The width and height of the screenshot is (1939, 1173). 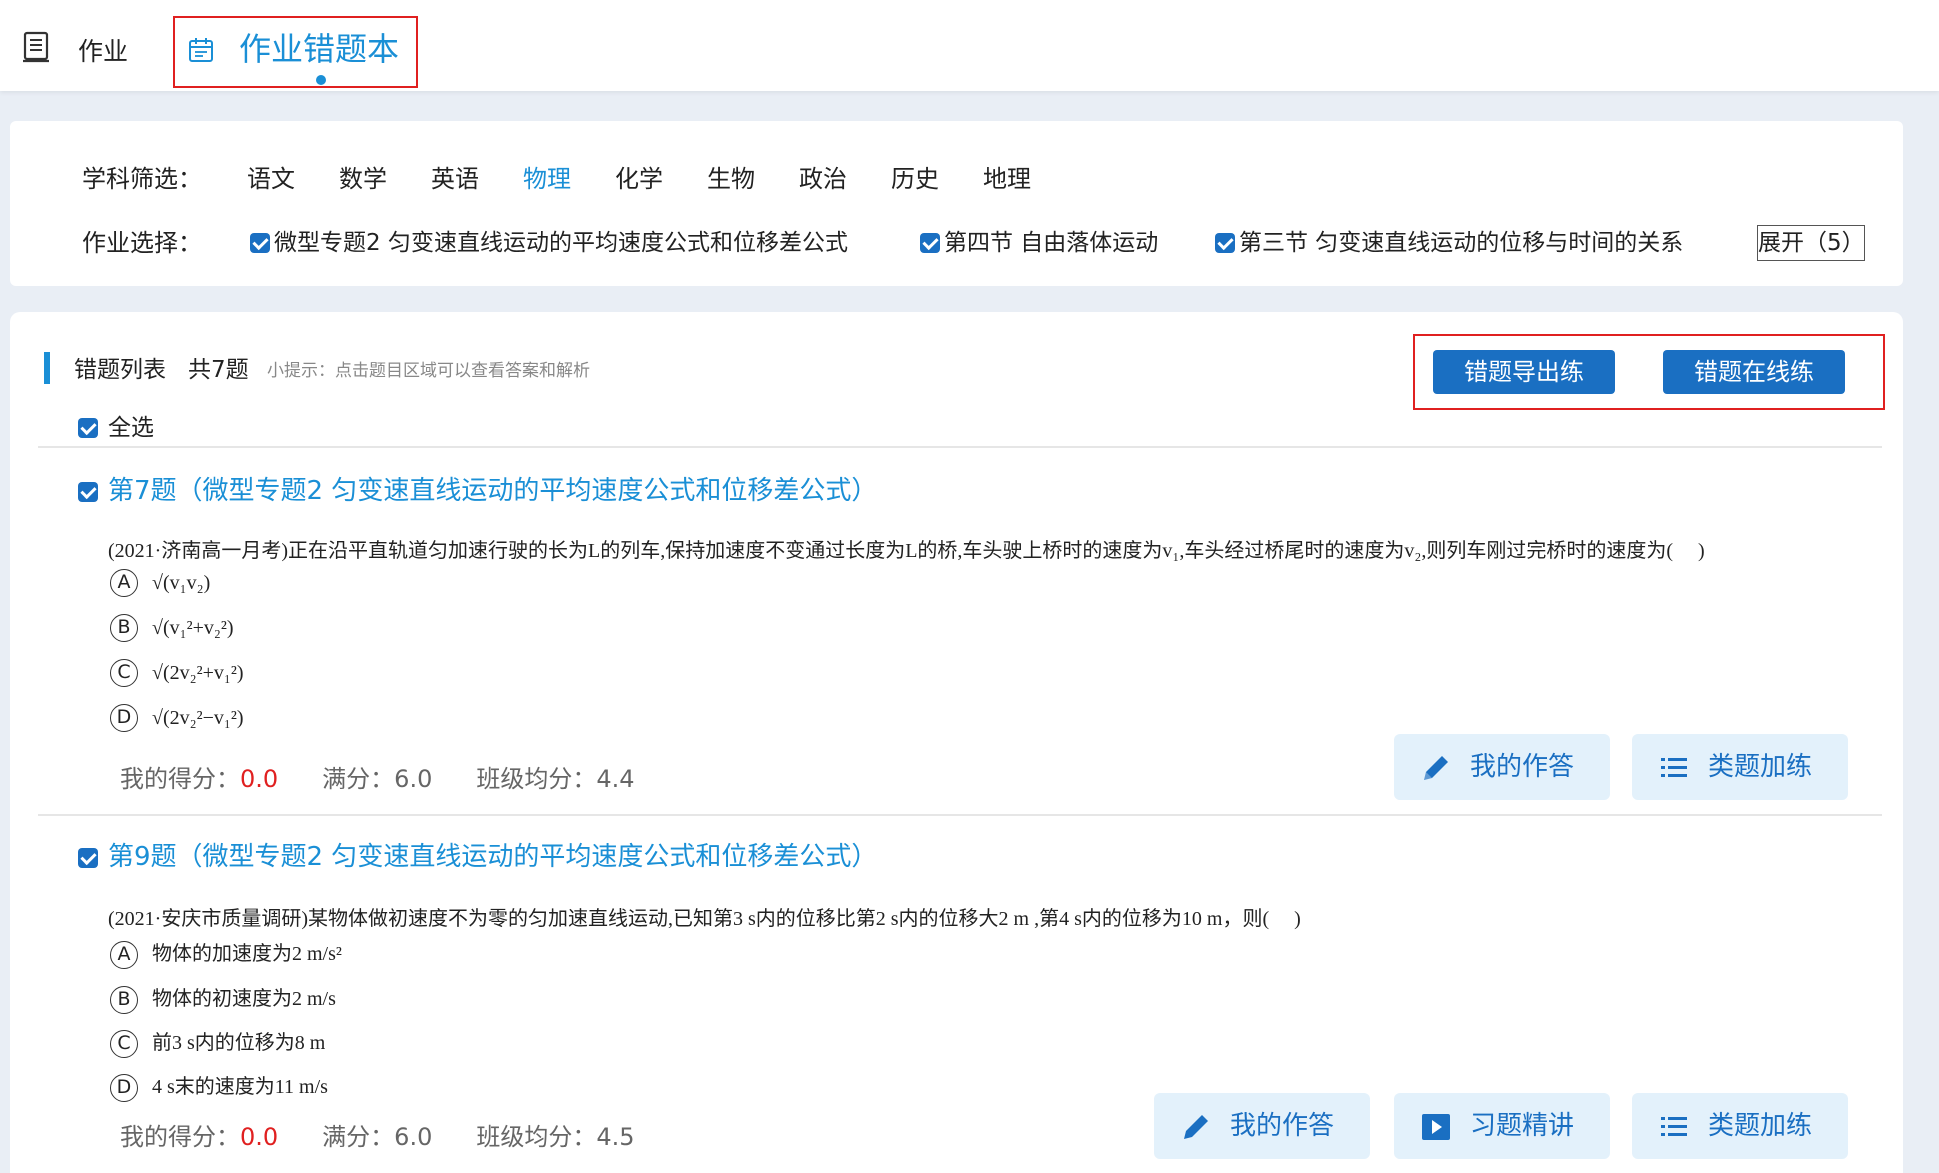 I want to click on option-text: √(v₁v₂), so click(x=181, y=582).